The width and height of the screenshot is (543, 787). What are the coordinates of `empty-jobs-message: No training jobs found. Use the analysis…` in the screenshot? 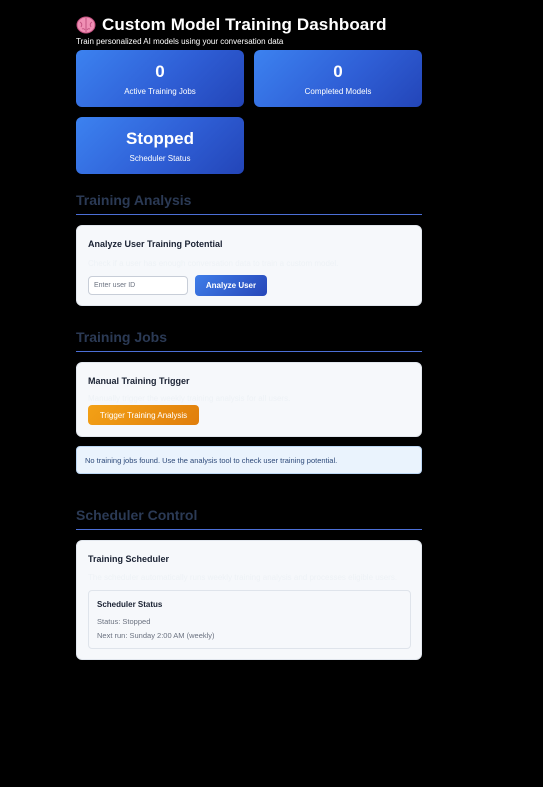 It's located at (249, 460).